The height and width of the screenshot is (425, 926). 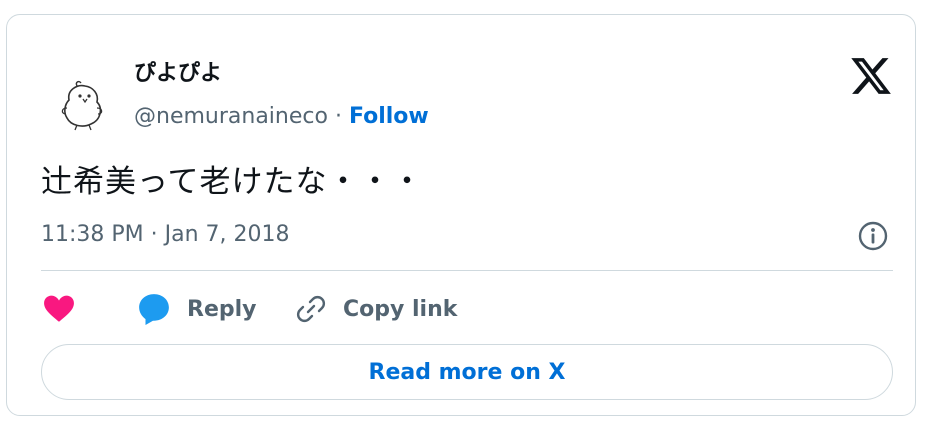 I want to click on avatar-bird-icon, so click(x=82, y=105).